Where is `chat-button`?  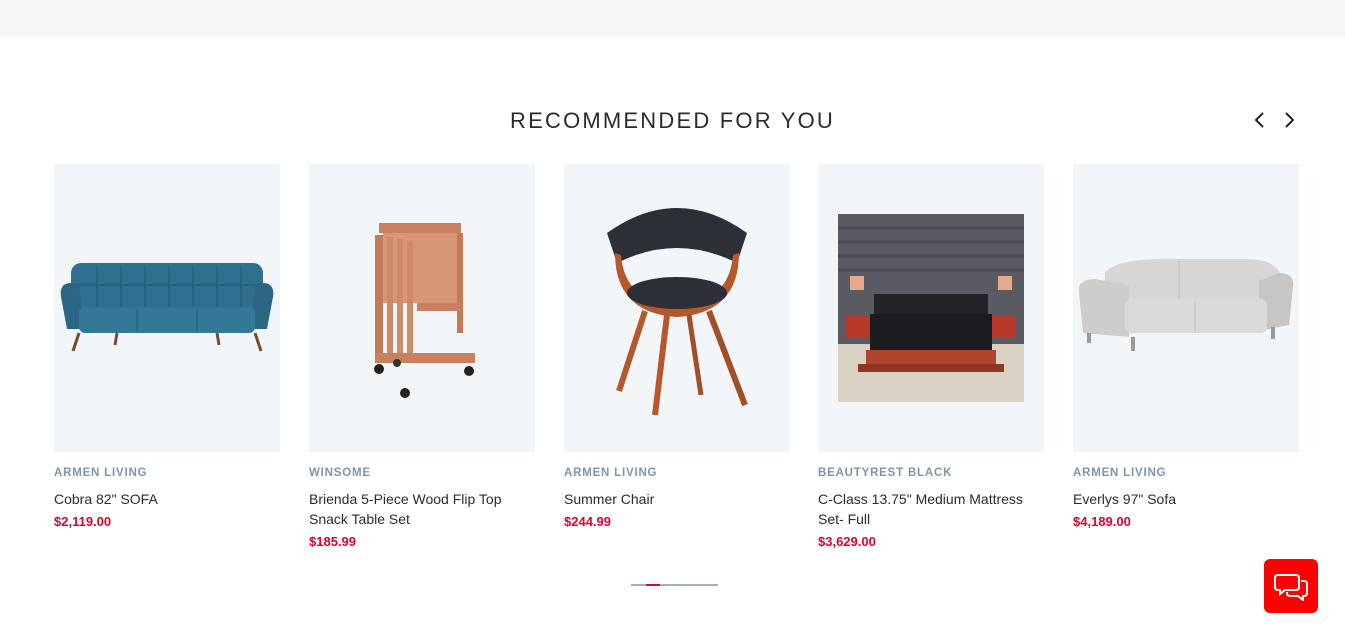
chat-button is located at coordinates (1291, 586).